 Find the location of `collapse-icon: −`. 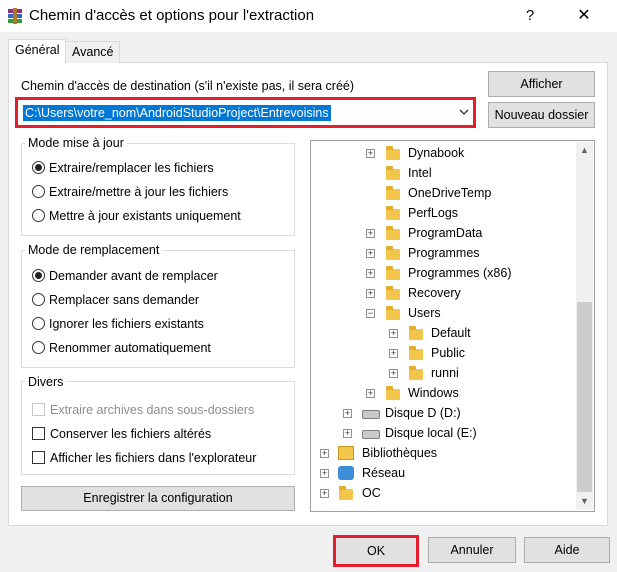

collapse-icon: − is located at coordinates (370, 313).